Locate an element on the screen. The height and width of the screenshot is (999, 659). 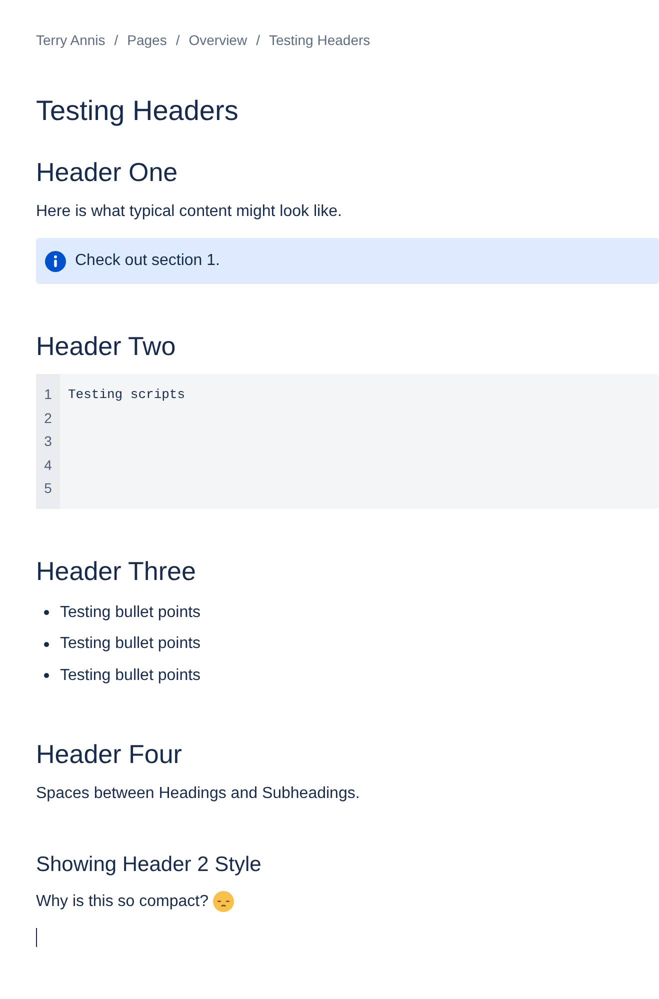
section-heading: Header Two is located at coordinates (106, 346).